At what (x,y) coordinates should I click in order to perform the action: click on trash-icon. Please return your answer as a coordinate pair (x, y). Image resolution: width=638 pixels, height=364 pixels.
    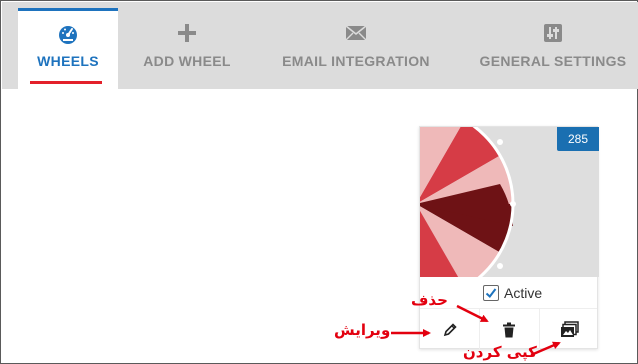
    Looking at the image, I should click on (509, 329).